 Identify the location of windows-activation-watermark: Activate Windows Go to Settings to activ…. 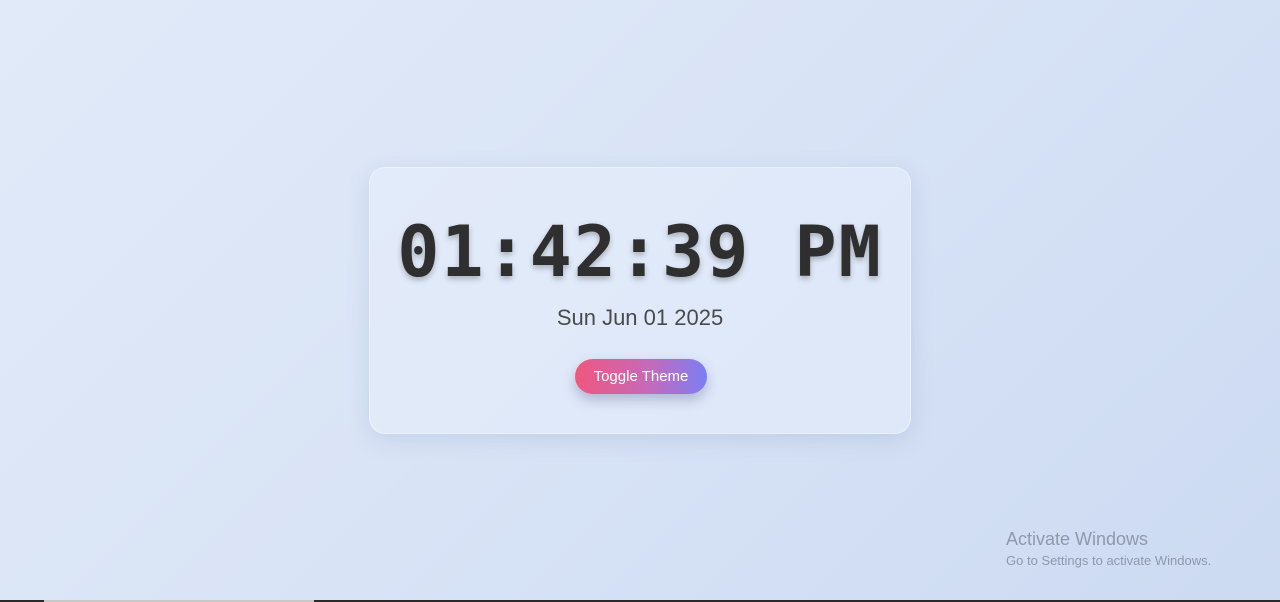
(1108, 549).